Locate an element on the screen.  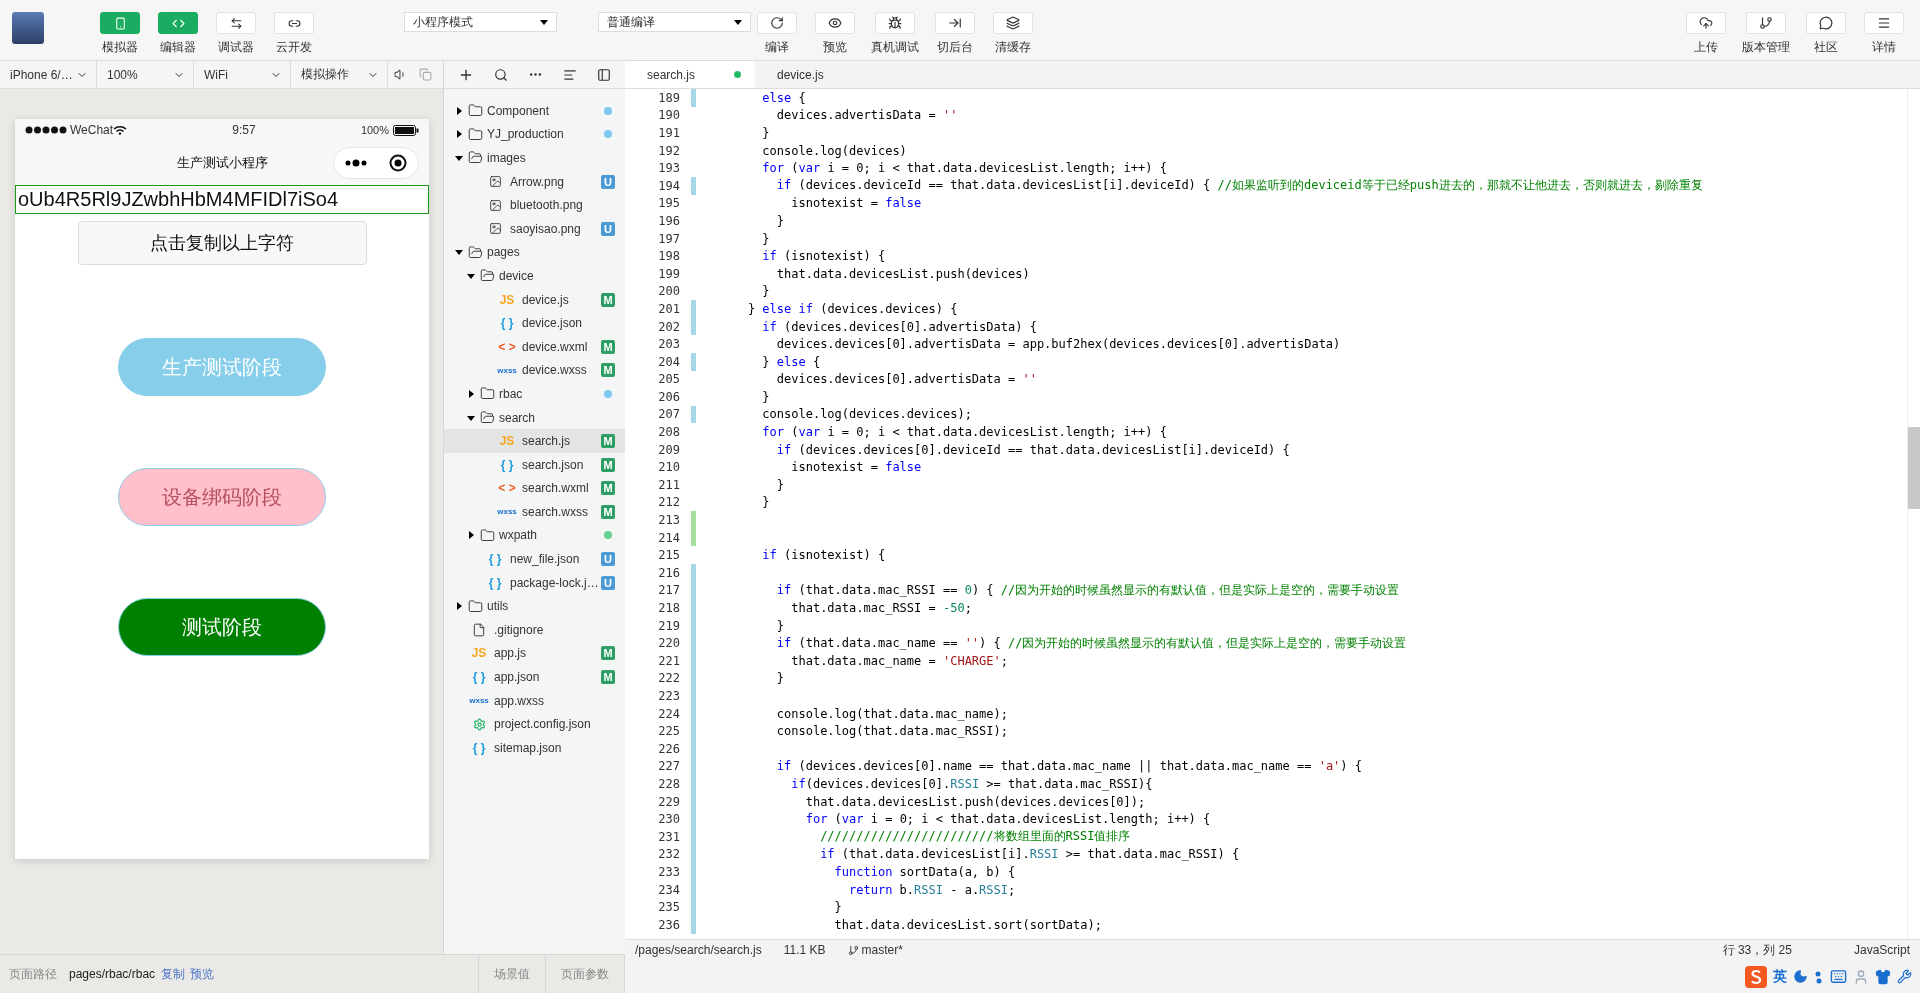
status-badge: U is located at coordinates (608, 181).